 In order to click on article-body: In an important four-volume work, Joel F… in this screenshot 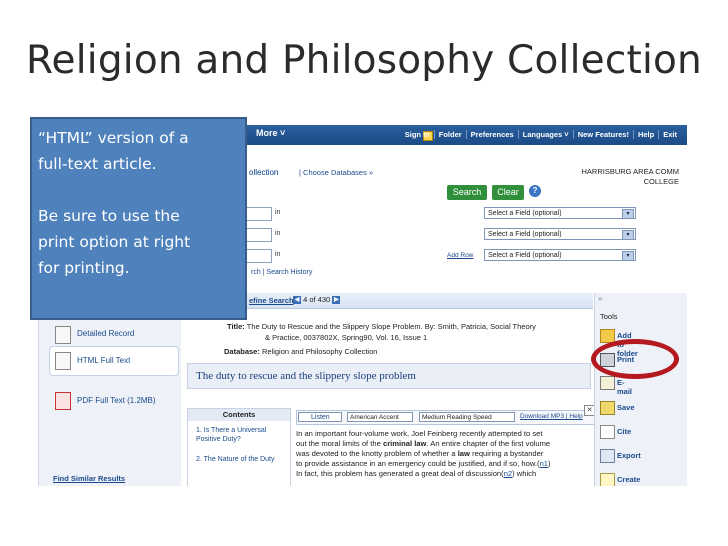, I will do `click(423, 453)`.